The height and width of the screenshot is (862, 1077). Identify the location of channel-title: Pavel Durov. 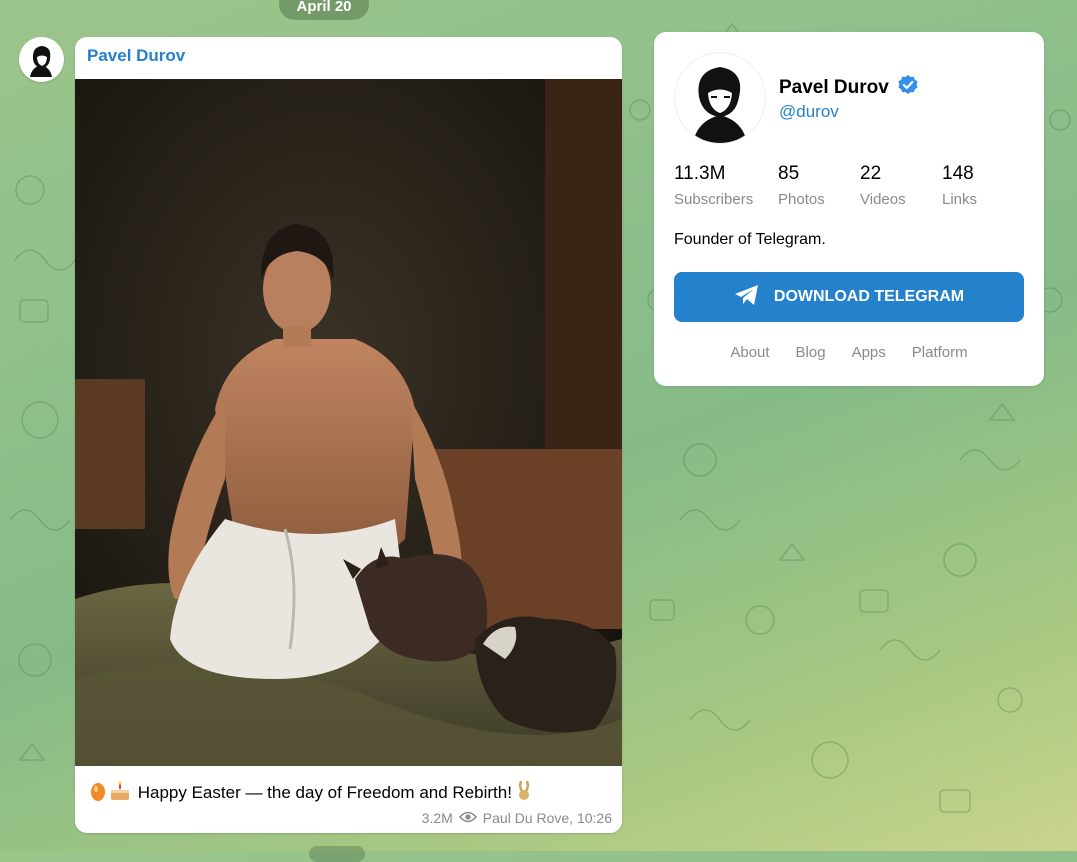
(849, 88).